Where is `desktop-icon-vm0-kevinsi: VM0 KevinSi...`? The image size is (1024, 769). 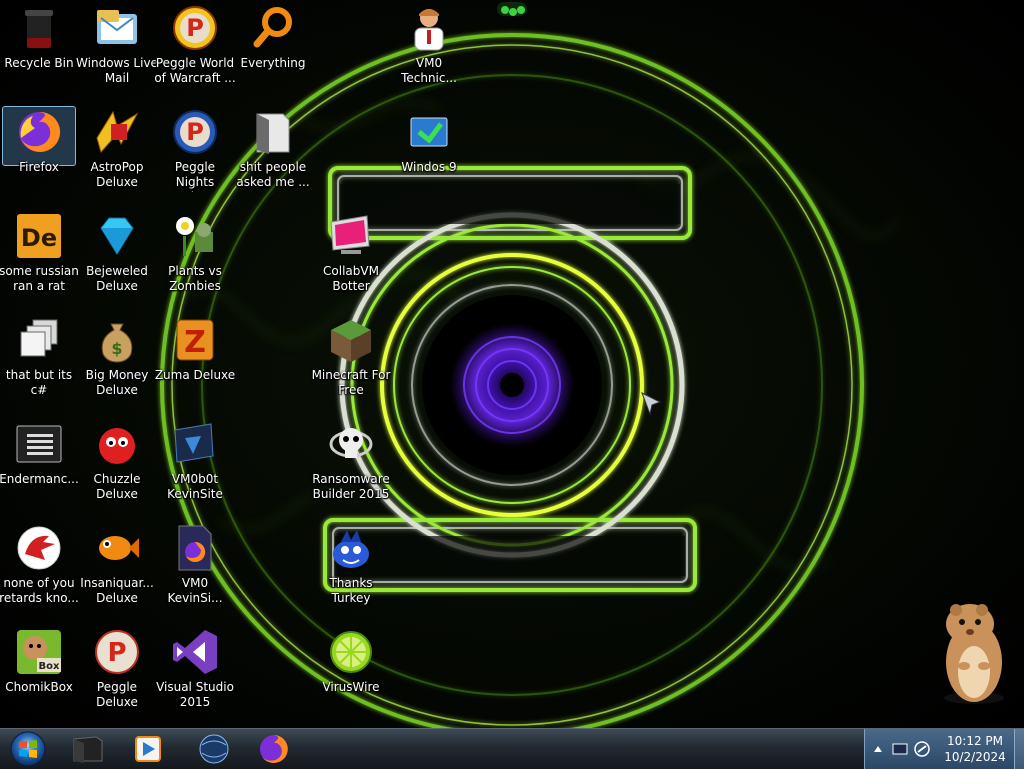 desktop-icon-vm0-kevinsi: VM0 KevinSi... is located at coordinates (195, 570).